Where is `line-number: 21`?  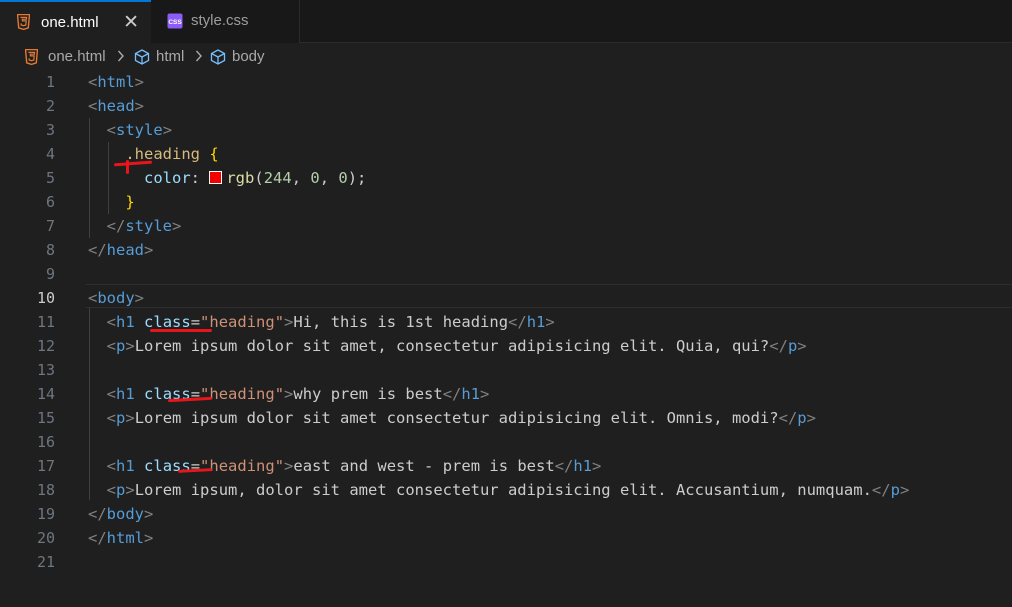 line-number: 21 is located at coordinates (45, 562).